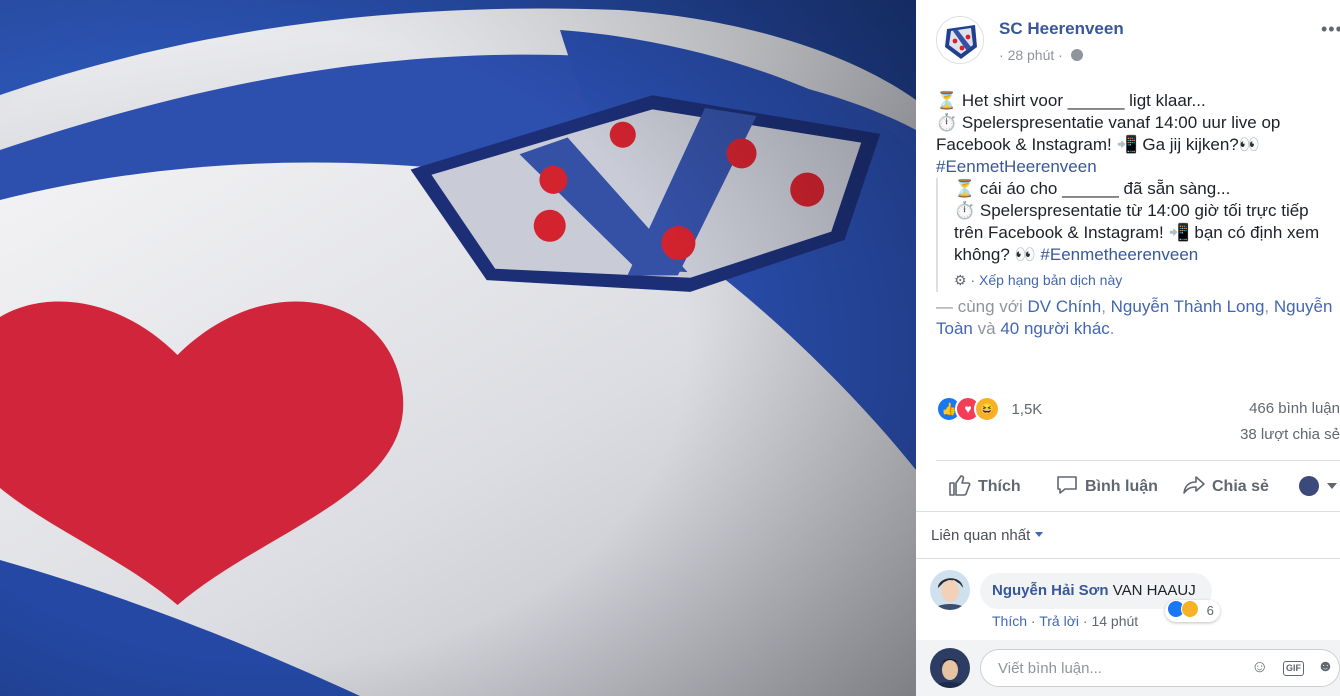 The height and width of the screenshot is (696, 1340). What do you see at coordinates (1240, 486) in the screenshot?
I see `share-label: Chia sẻ` at bounding box center [1240, 486].